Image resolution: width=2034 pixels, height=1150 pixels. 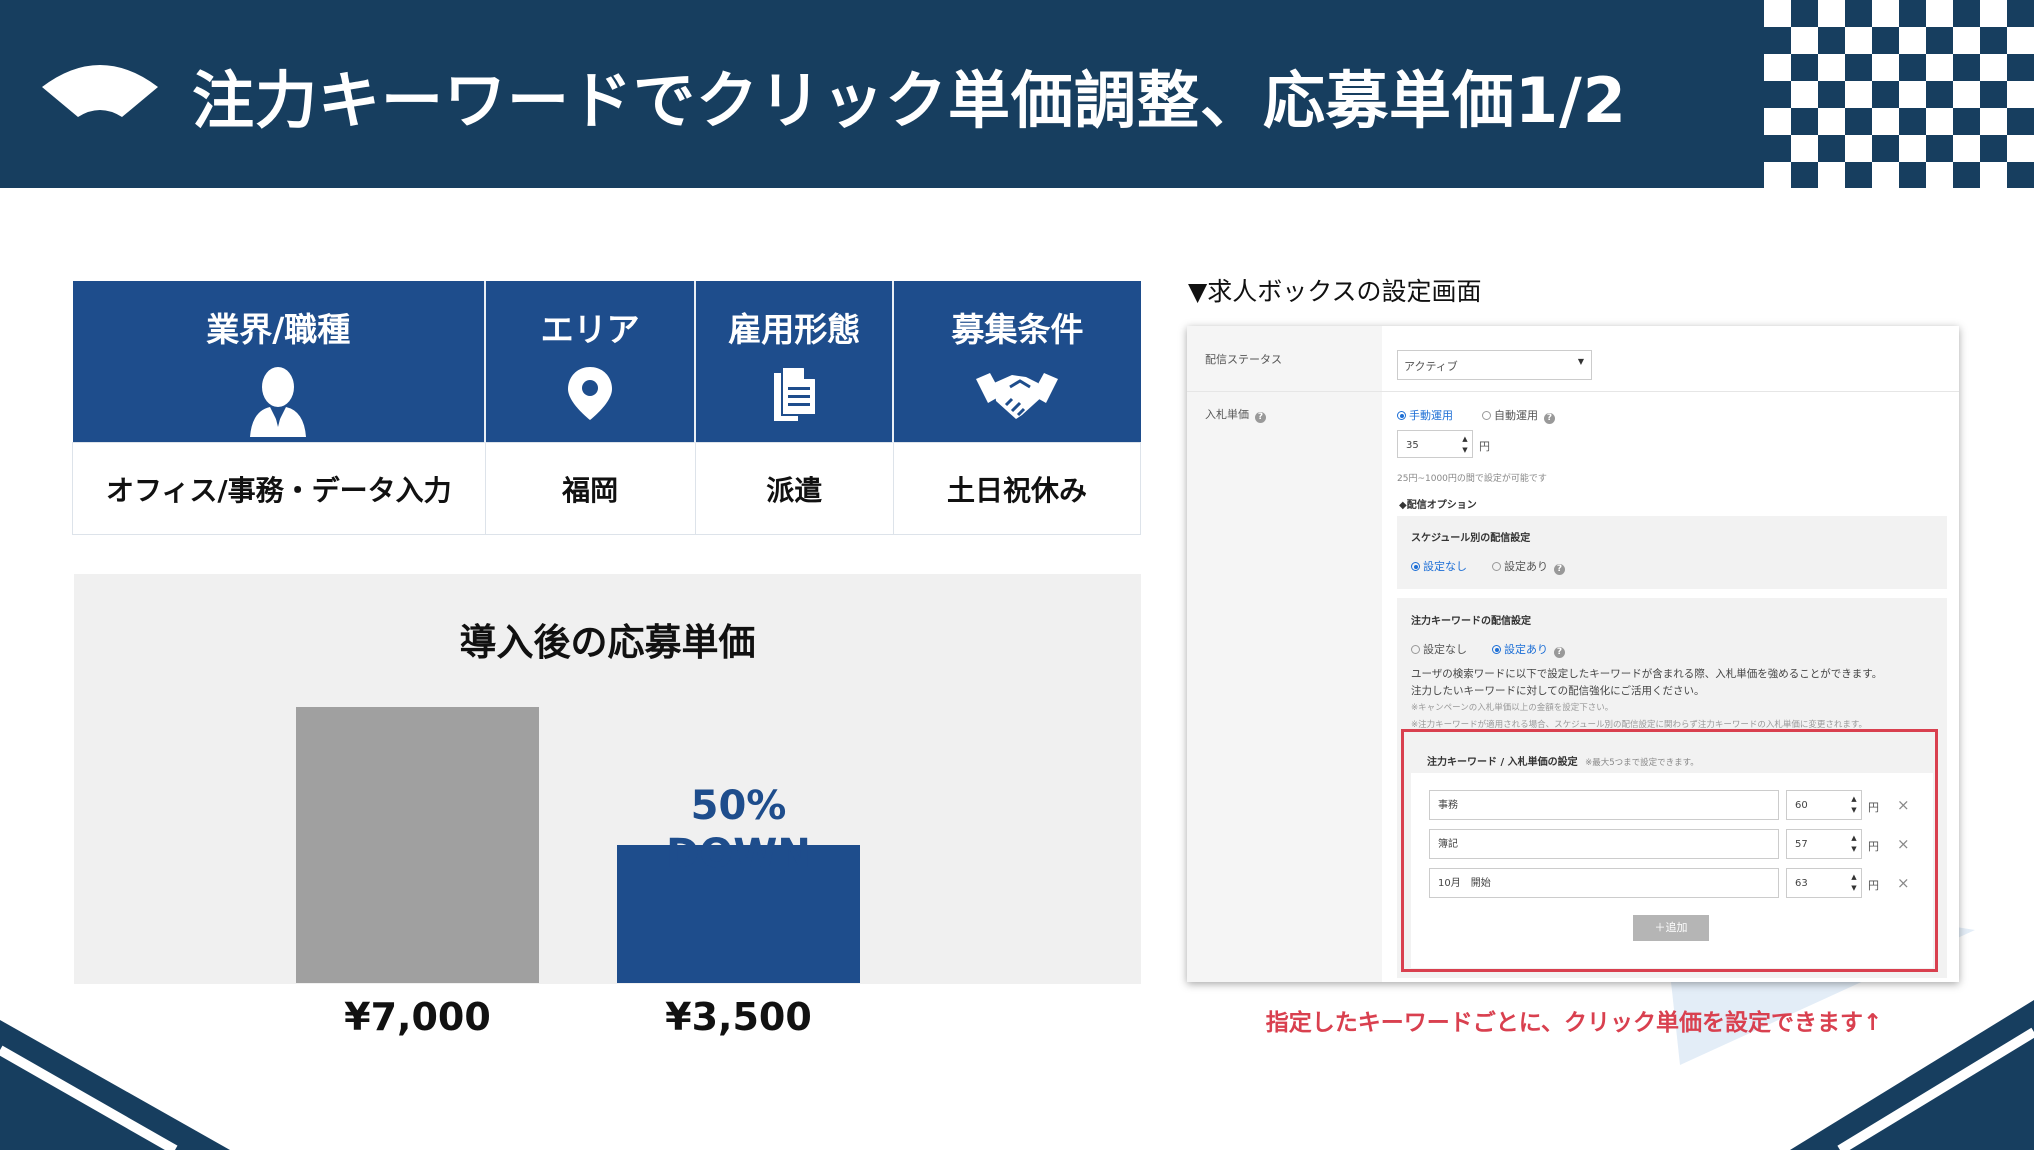 I want to click on status-label: 配信ステータス, so click(x=1243, y=359).